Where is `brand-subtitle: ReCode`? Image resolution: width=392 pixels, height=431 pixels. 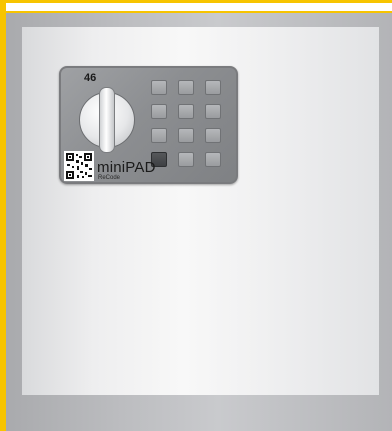
brand-subtitle: ReCode is located at coordinates (109, 178).